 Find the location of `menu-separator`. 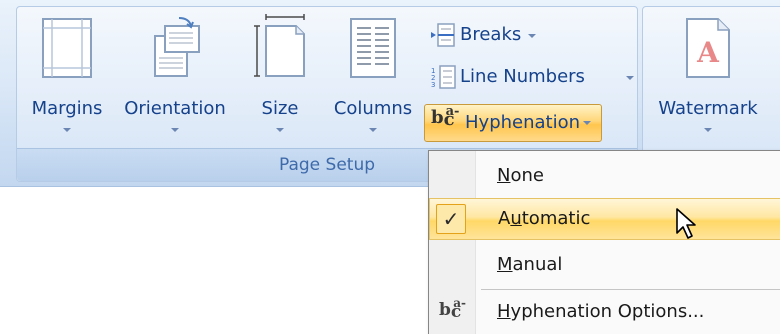

menu-separator is located at coordinates (630, 289).